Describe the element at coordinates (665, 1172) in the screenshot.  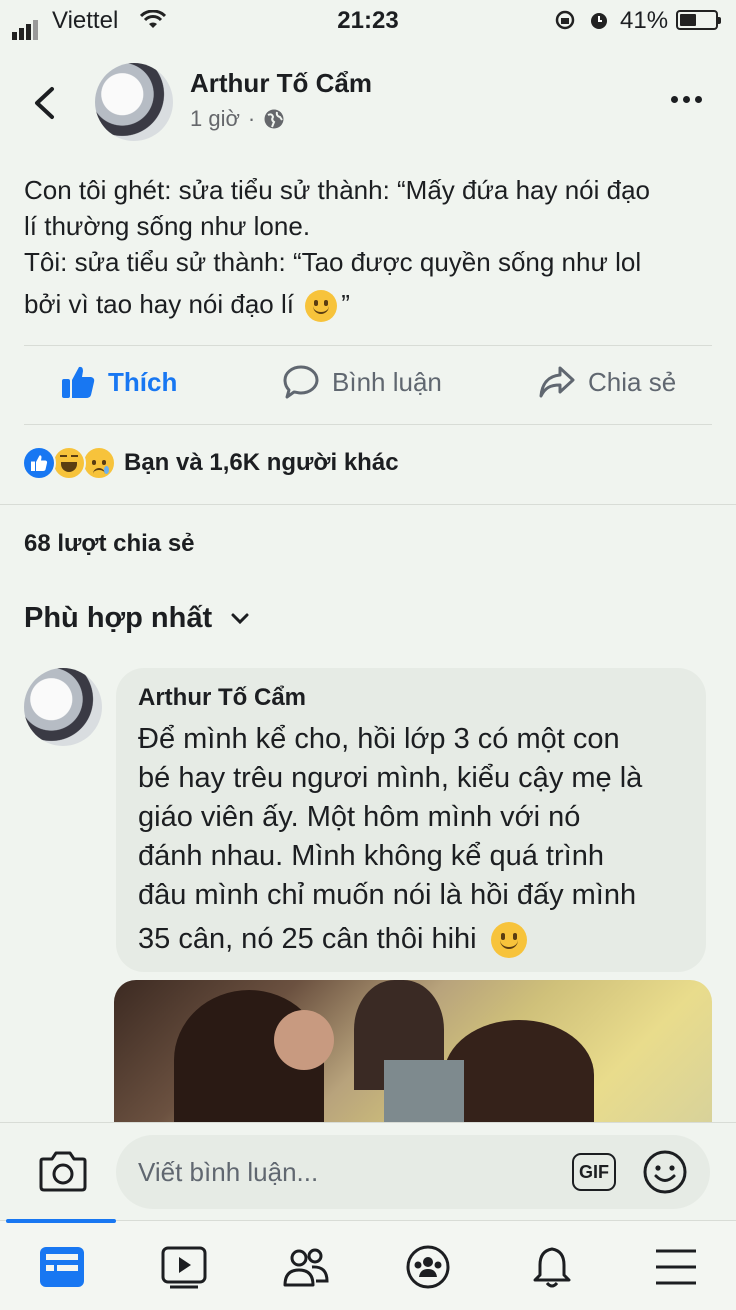
I see `sticker-icon` at that location.